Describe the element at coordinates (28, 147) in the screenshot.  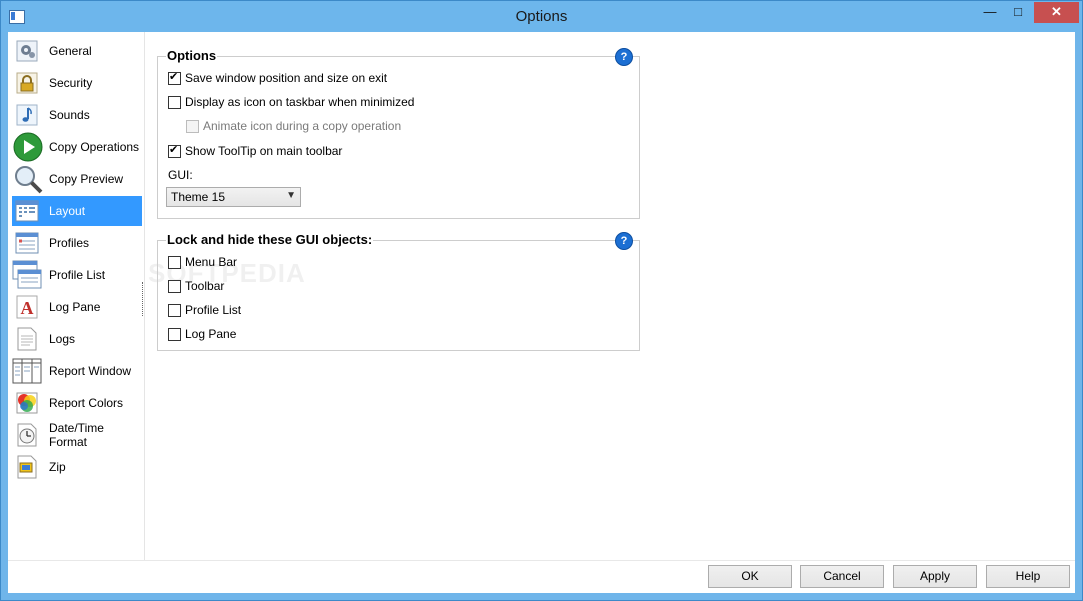
I see `play-icon` at that location.